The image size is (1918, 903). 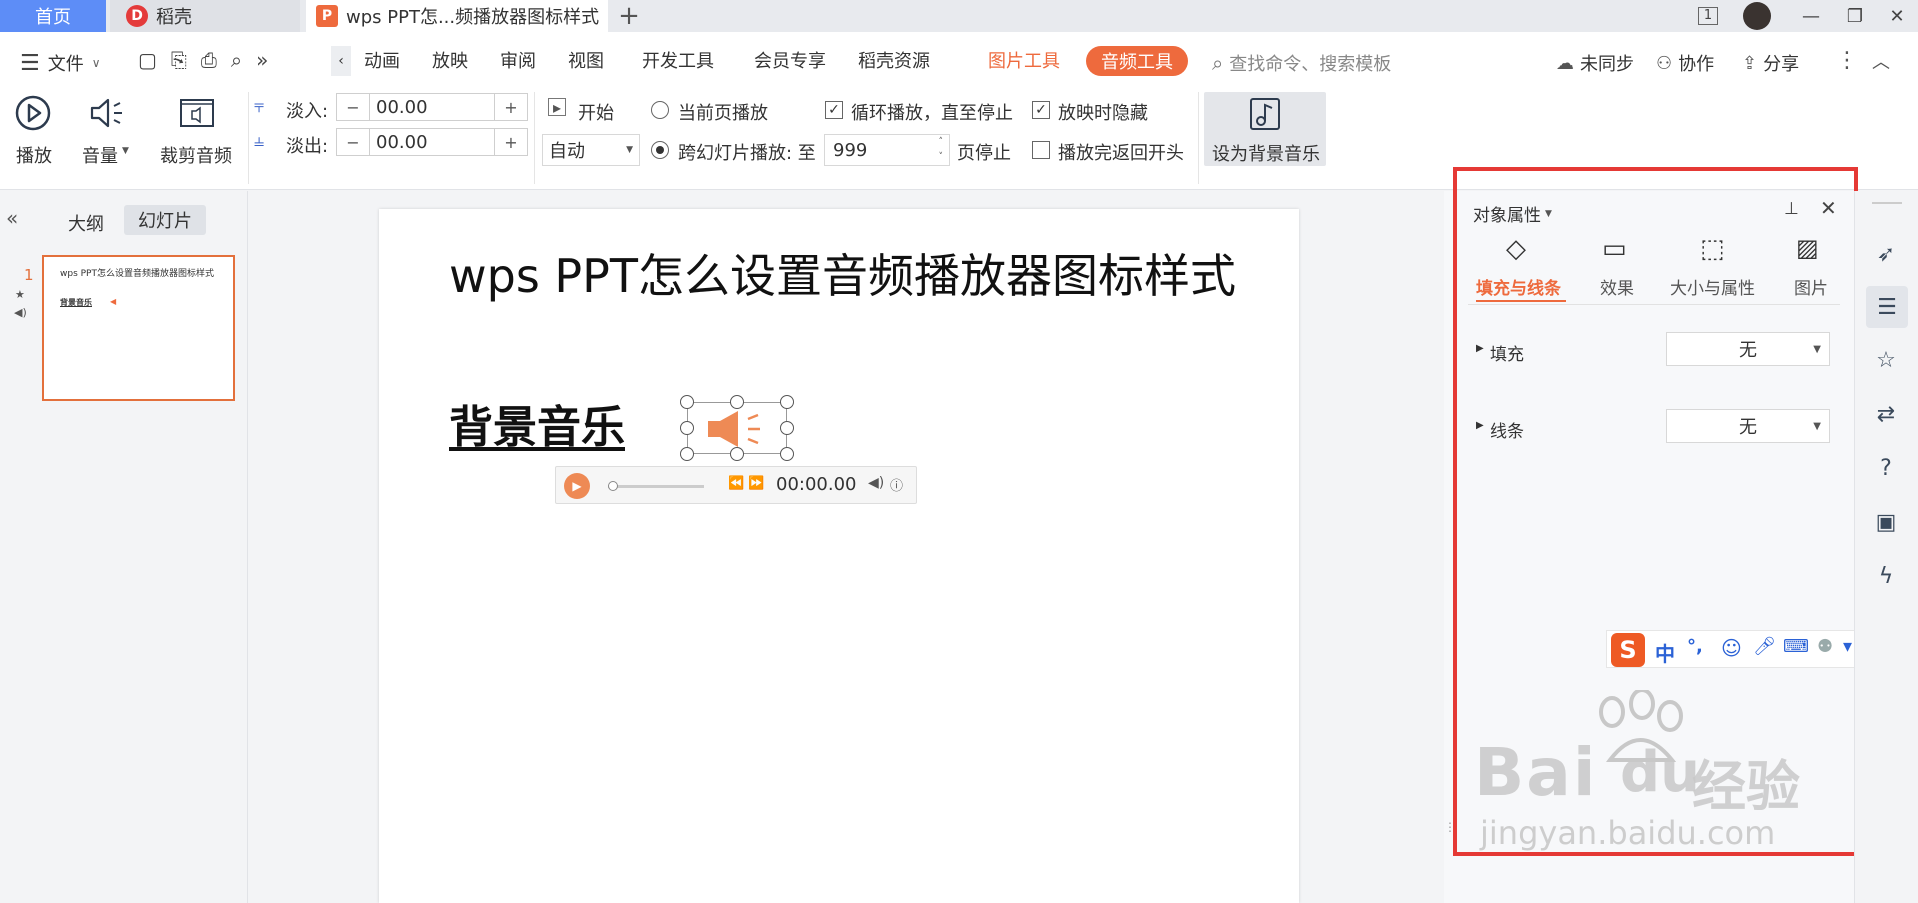 What do you see at coordinates (1886, 414) in the screenshot?
I see `transition-icon: ⇄` at bounding box center [1886, 414].